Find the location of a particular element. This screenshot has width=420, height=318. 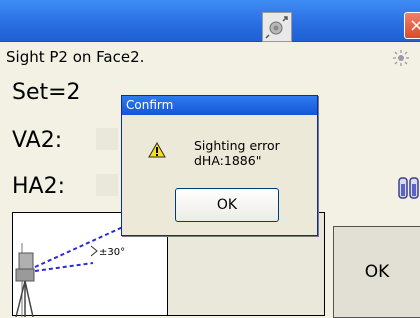

dialog-ok-button: OK is located at coordinates (227, 205).